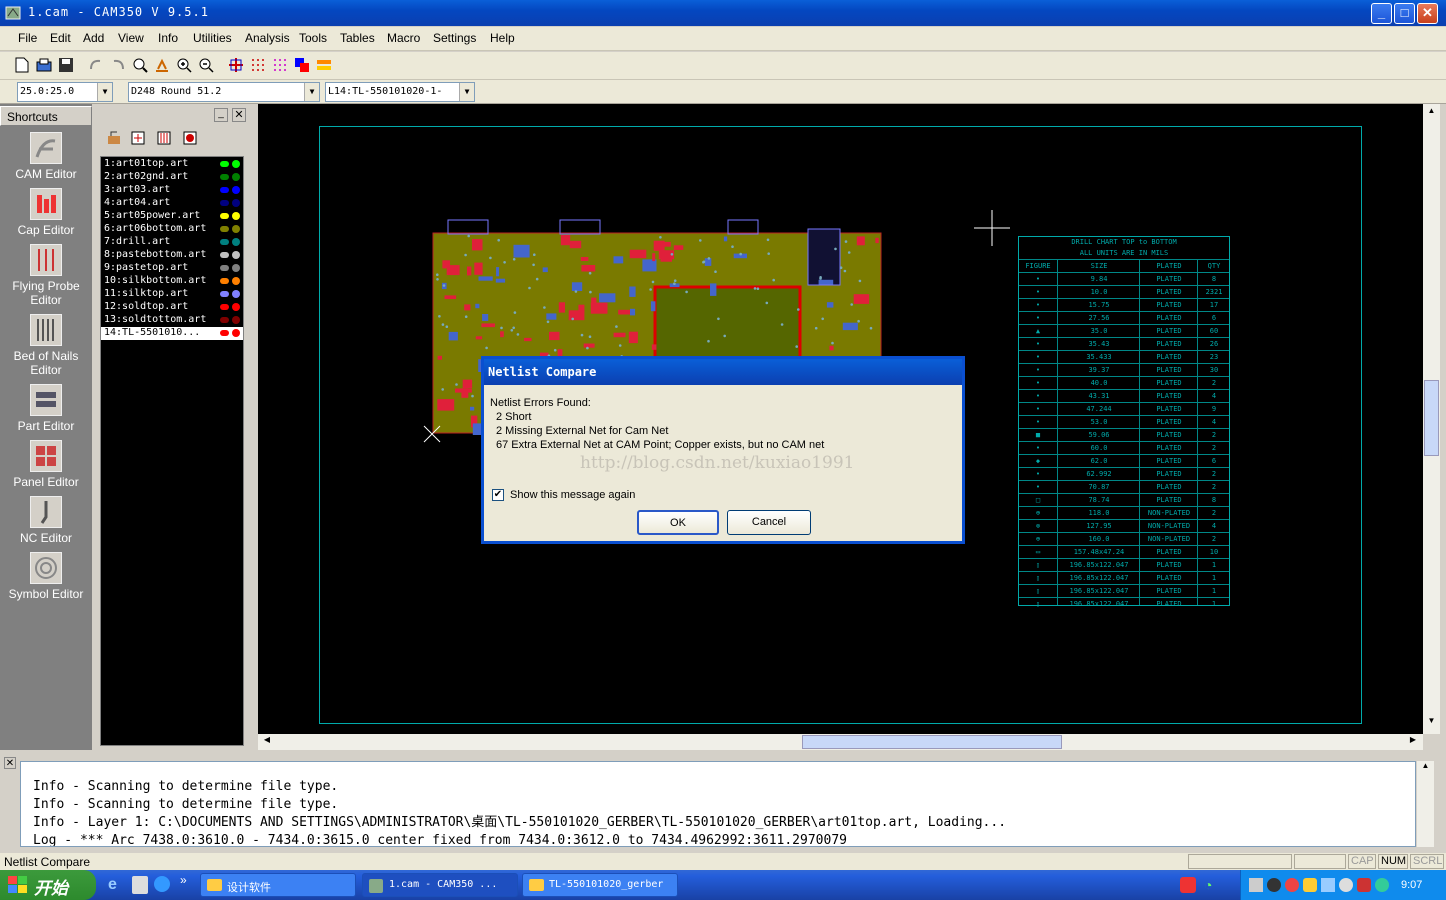 The width and height of the screenshot is (1446, 900). What do you see at coordinates (267, 742) in the screenshot?
I see `scroll-left-icon: ◀` at bounding box center [267, 742].